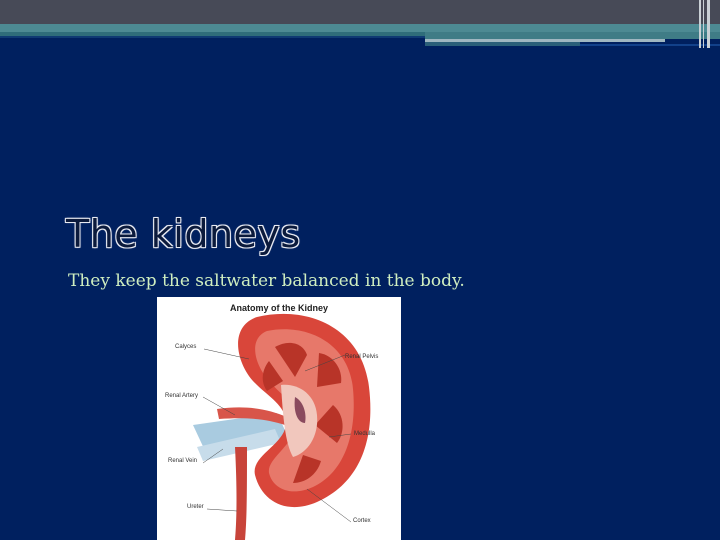 The height and width of the screenshot is (540, 720). I want to click on label-renal-vein: Renal Vein, so click(183, 461).